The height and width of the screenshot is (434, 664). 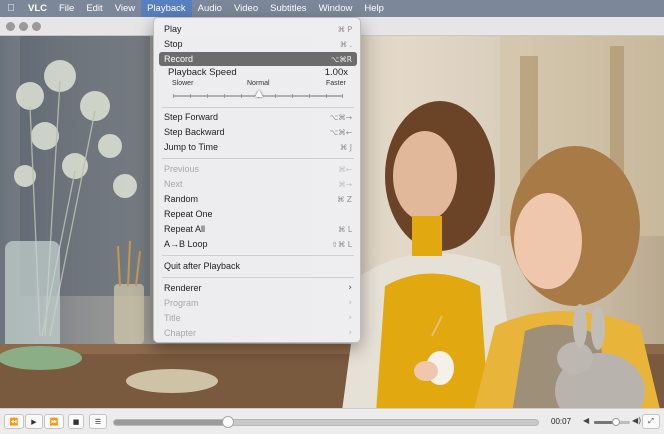 I want to click on speed-faster-label: Faster, so click(x=336, y=83).